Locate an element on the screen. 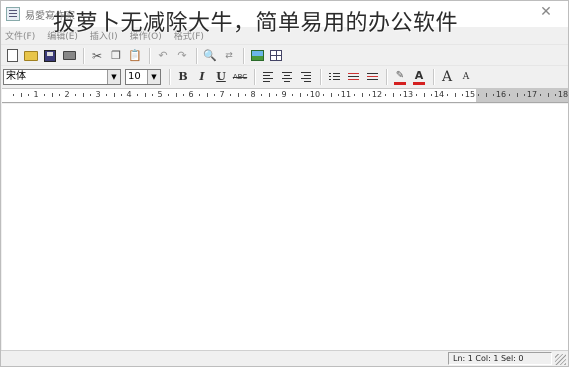 Image resolution: width=569 pixels, height=367 pixels. insert-table-button is located at coordinates (276, 56).